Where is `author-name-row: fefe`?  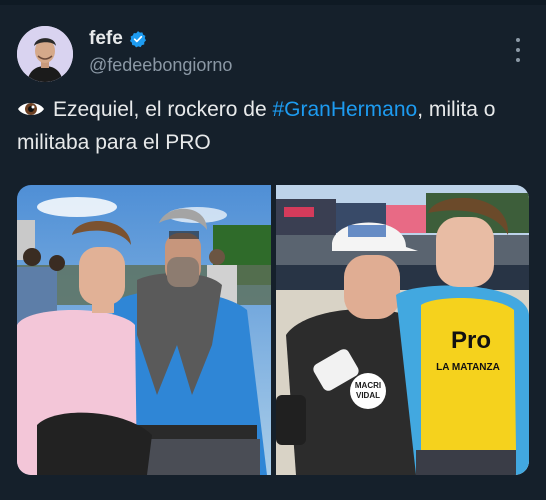 author-name-row: fefe is located at coordinates (118, 39).